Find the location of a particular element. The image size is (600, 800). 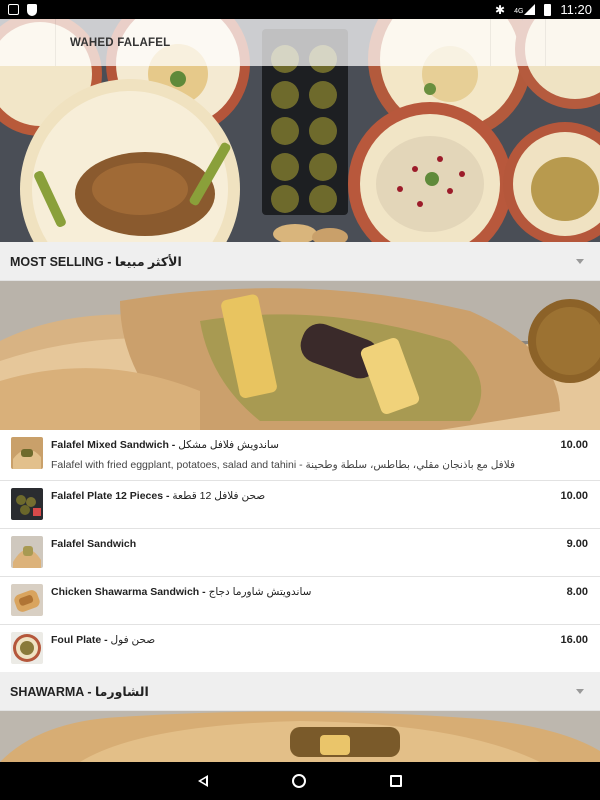

section-title: MOST SELLING - الأكثر مبيعا is located at coordinates (96, 261).